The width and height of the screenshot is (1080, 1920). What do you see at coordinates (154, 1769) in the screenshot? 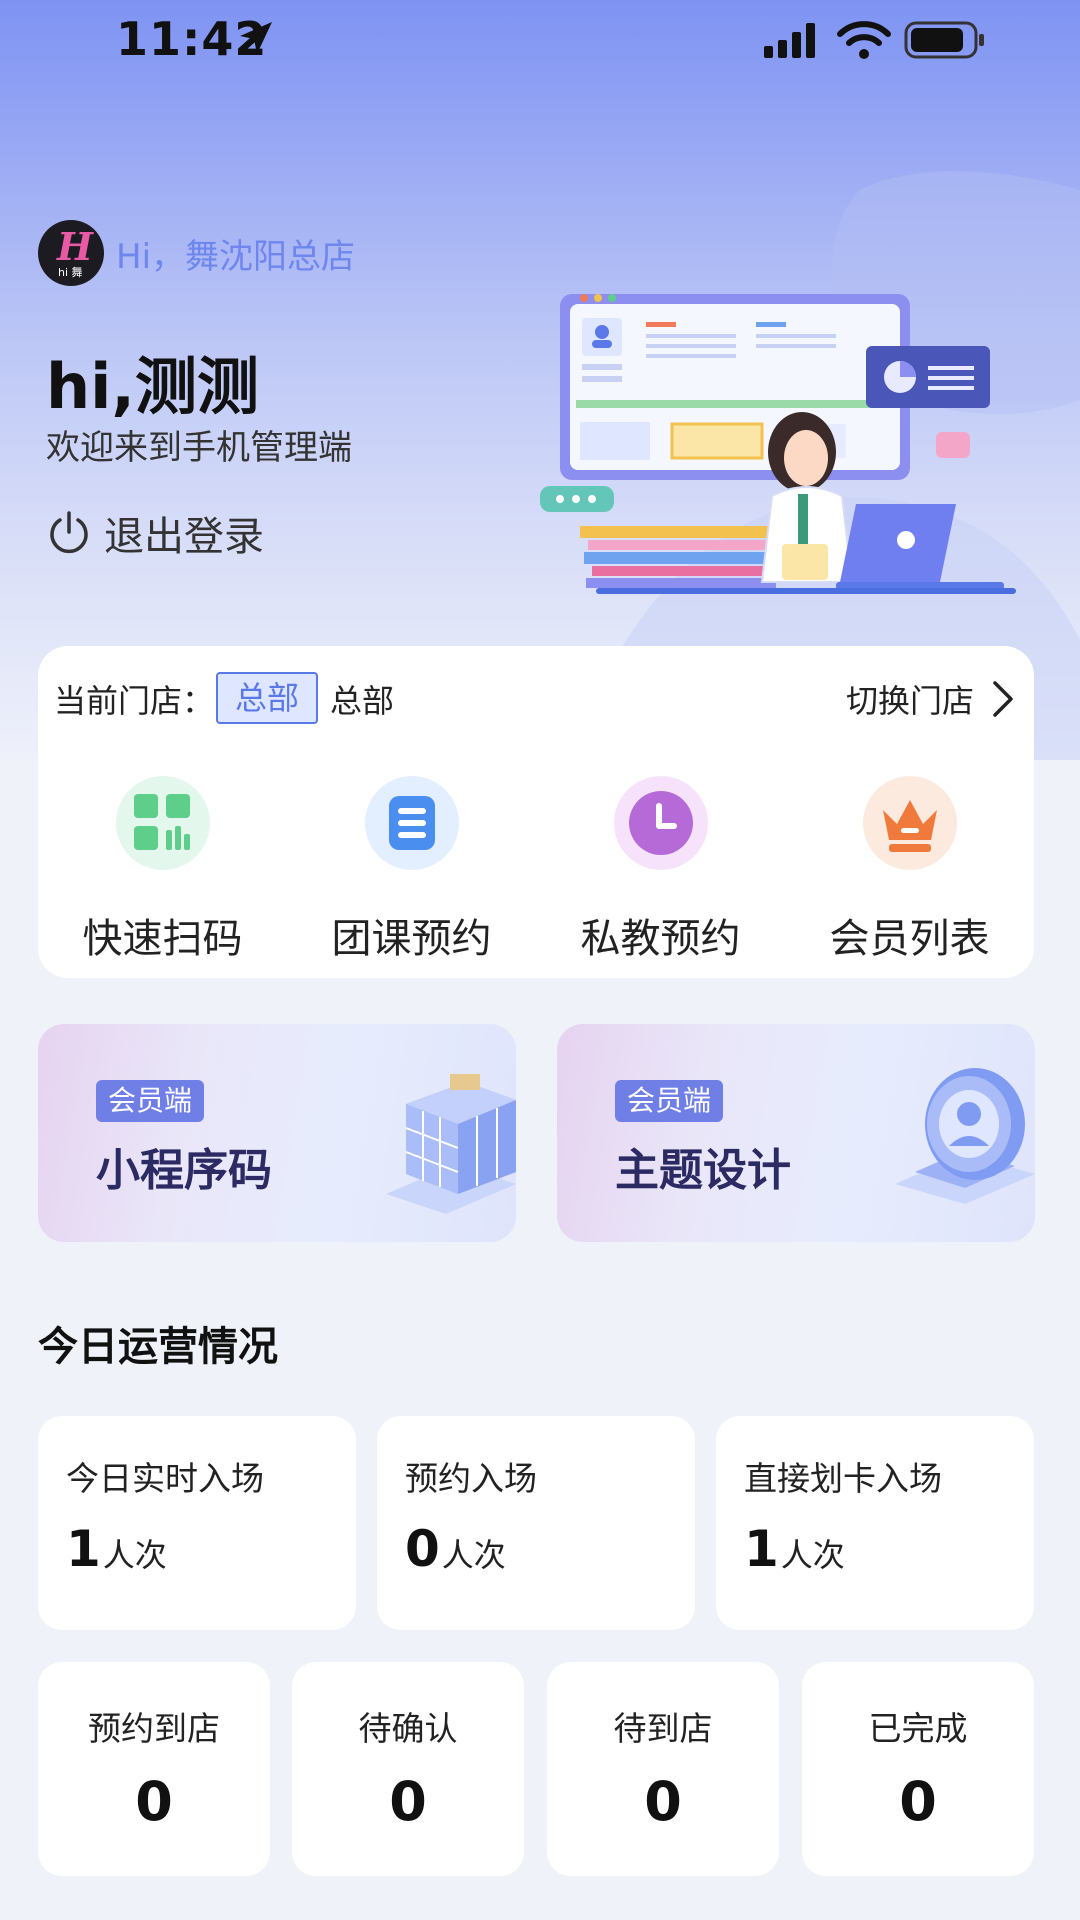
I see `stat-card-booked-arrival: 预约到店 0` at bounding box center [154, 1769].